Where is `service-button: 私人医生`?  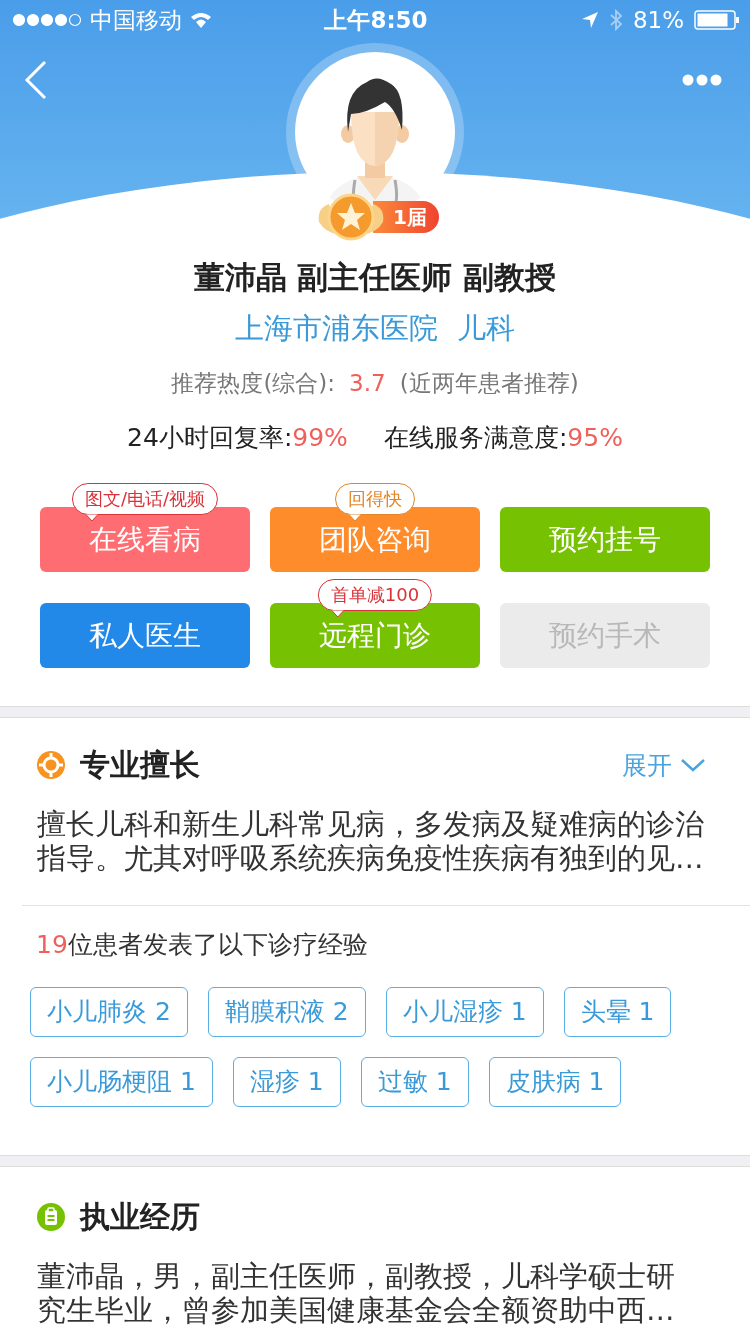 service-button: 私人医生 is located at coordinates (145, 635).